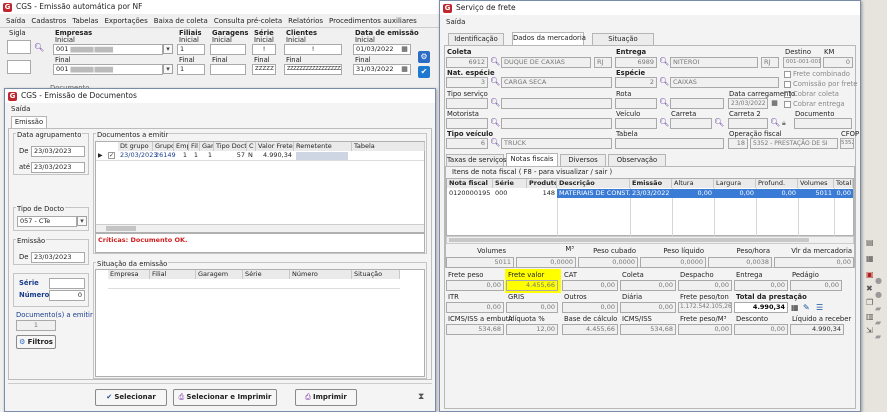 This screenshot has height=412, width=887. Describe the element at coordinates (228, 69) in the screenshot. I see `garagens-final-input` at that location.